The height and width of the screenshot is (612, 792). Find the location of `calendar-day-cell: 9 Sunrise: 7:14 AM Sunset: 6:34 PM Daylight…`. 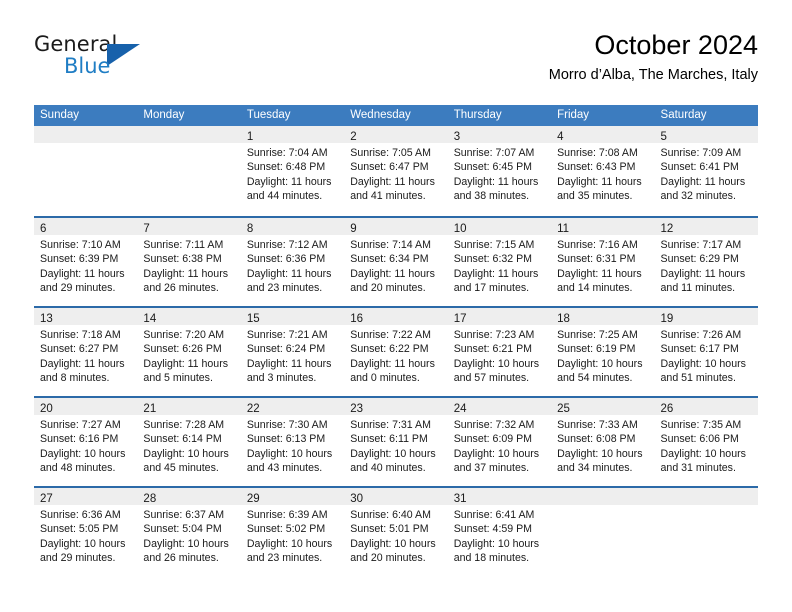

calendar-day-cell: 9 Sunrise: 7:14 AM Sunset: 6:34 PM Daylight… is located at coordinates (396, 261).